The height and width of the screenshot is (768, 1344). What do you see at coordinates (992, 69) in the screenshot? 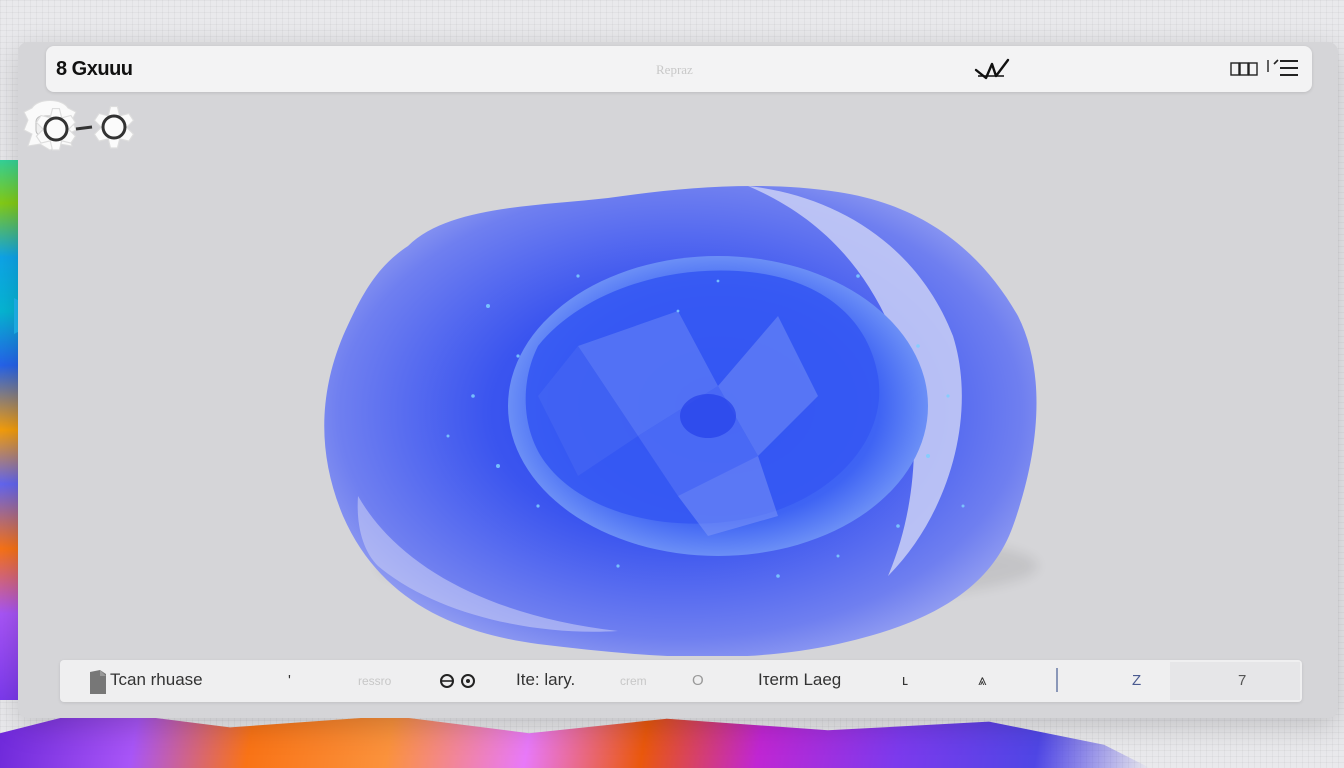
I see `scribble-mark-icon` at bounding box center [992, 69].